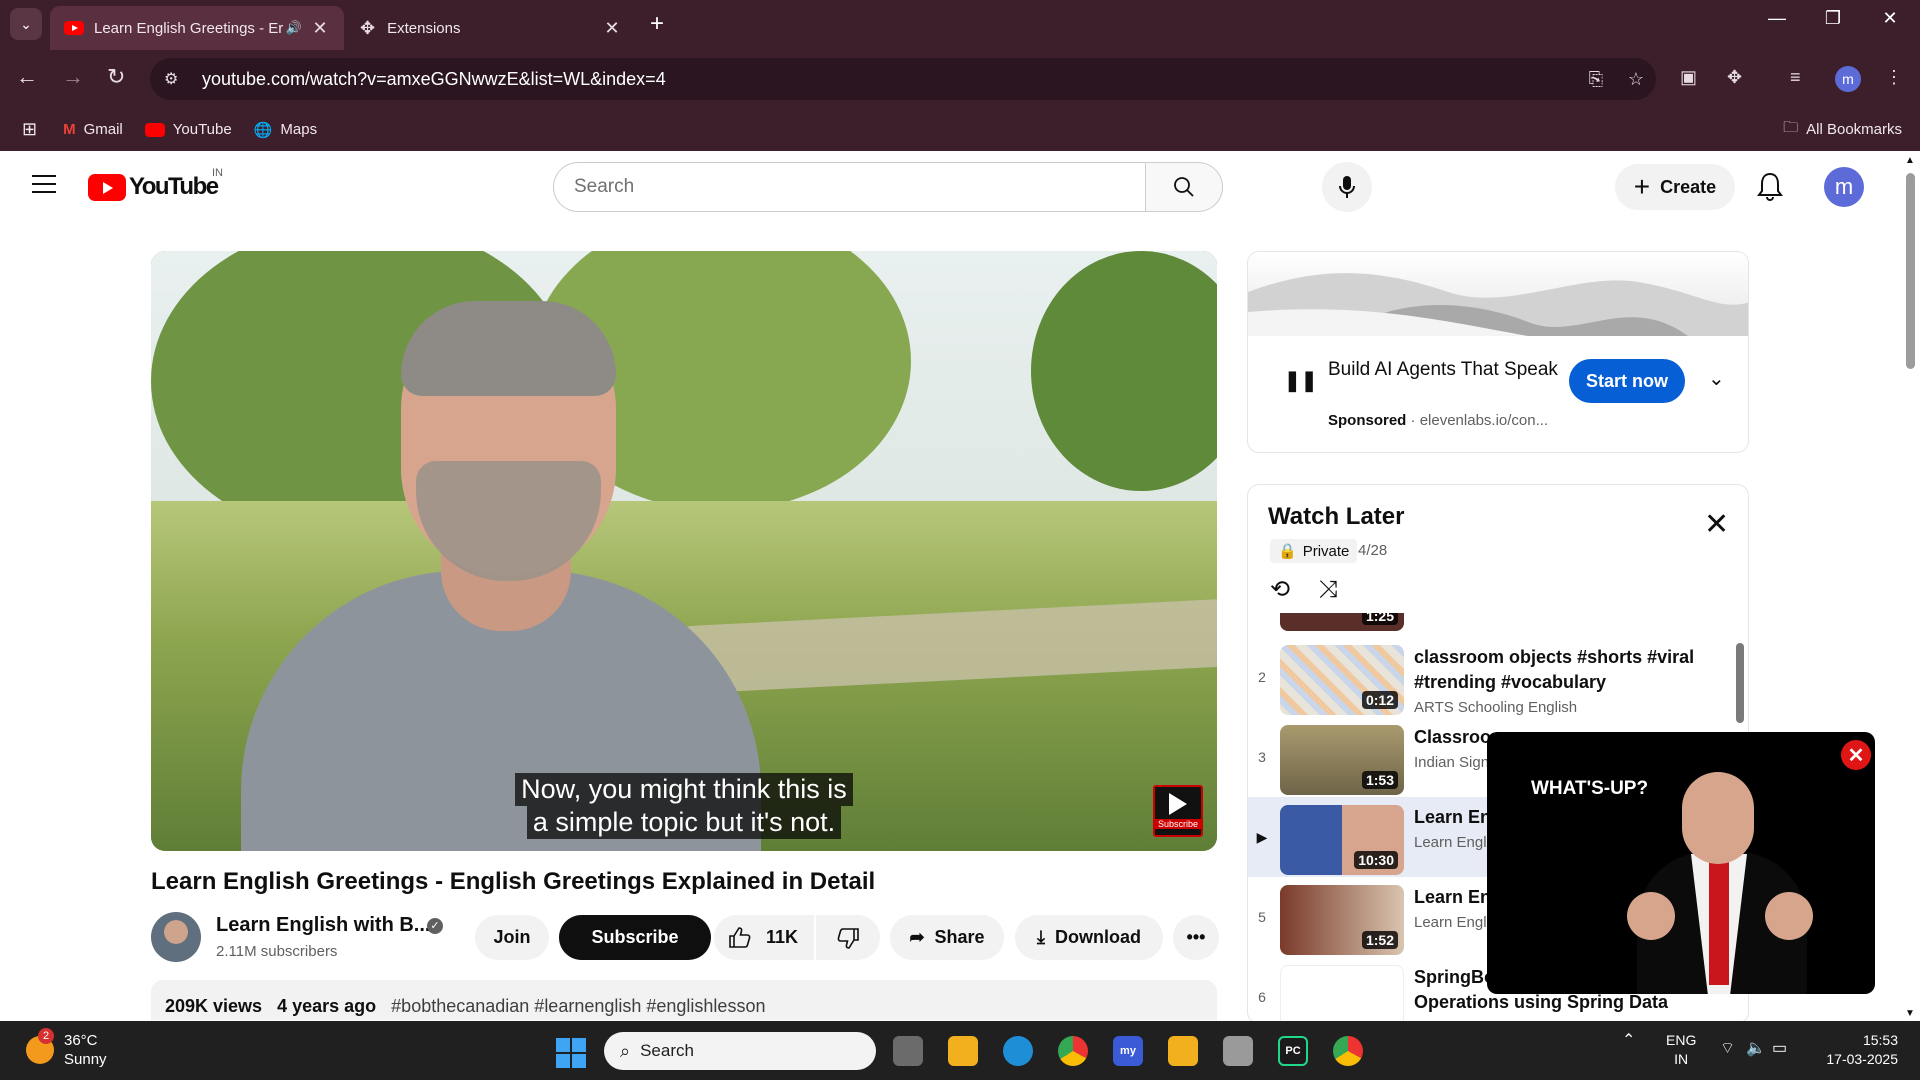 This screenshot has height=1080, width=1920. What do you see at coordinates (1293, 1051) in the screenshot?
I see `pycharm-icon: PC` at bounding box center [1293, 1051].